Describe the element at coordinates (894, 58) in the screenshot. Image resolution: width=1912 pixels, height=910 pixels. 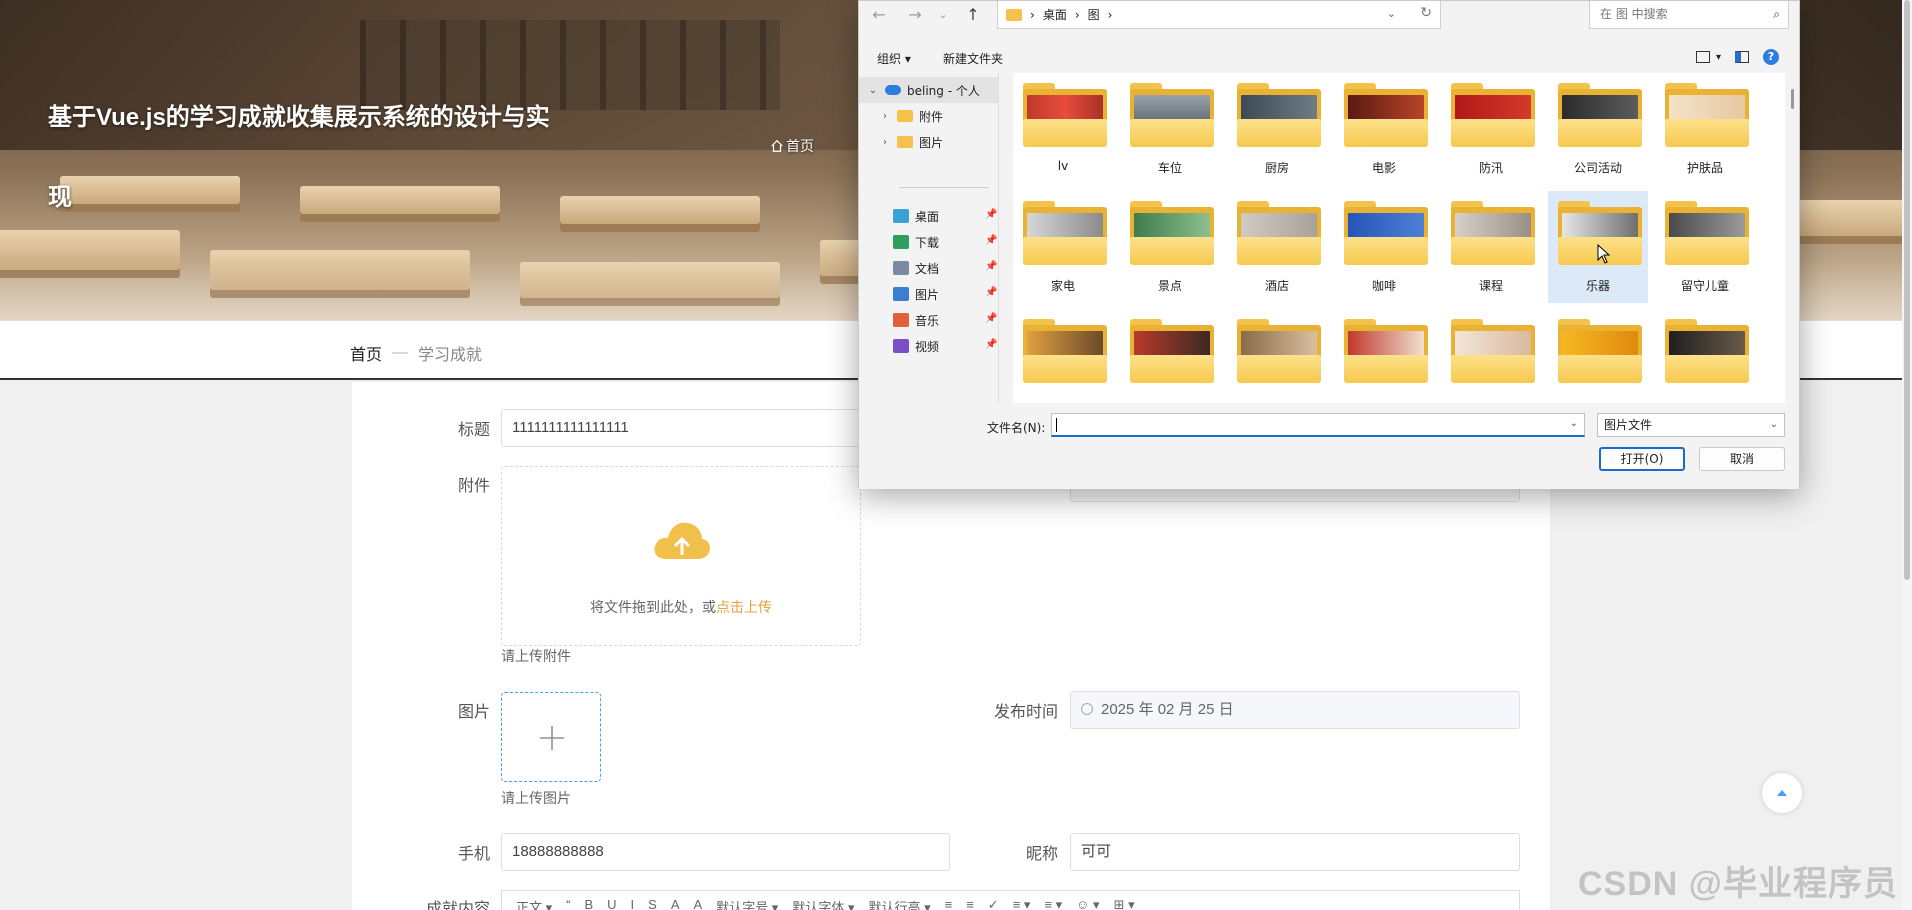
I see `organize-menu: 组织 ▾` at that location.